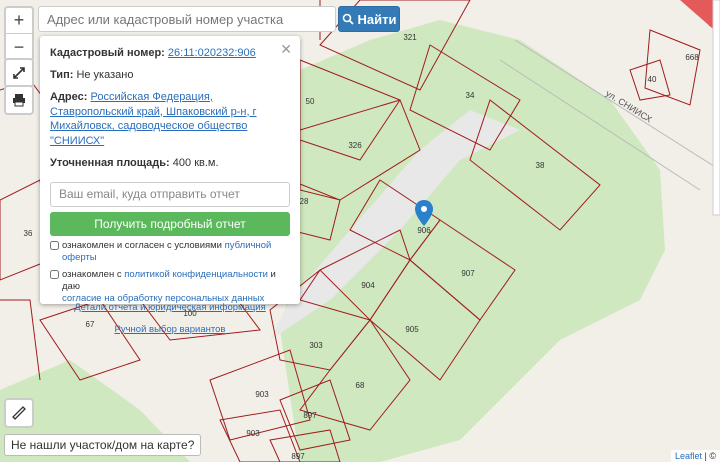  What do you see at coordinates (355, 145) in the screenshot?
I see `parcel-label: 326` at bounding box center [355, 145].